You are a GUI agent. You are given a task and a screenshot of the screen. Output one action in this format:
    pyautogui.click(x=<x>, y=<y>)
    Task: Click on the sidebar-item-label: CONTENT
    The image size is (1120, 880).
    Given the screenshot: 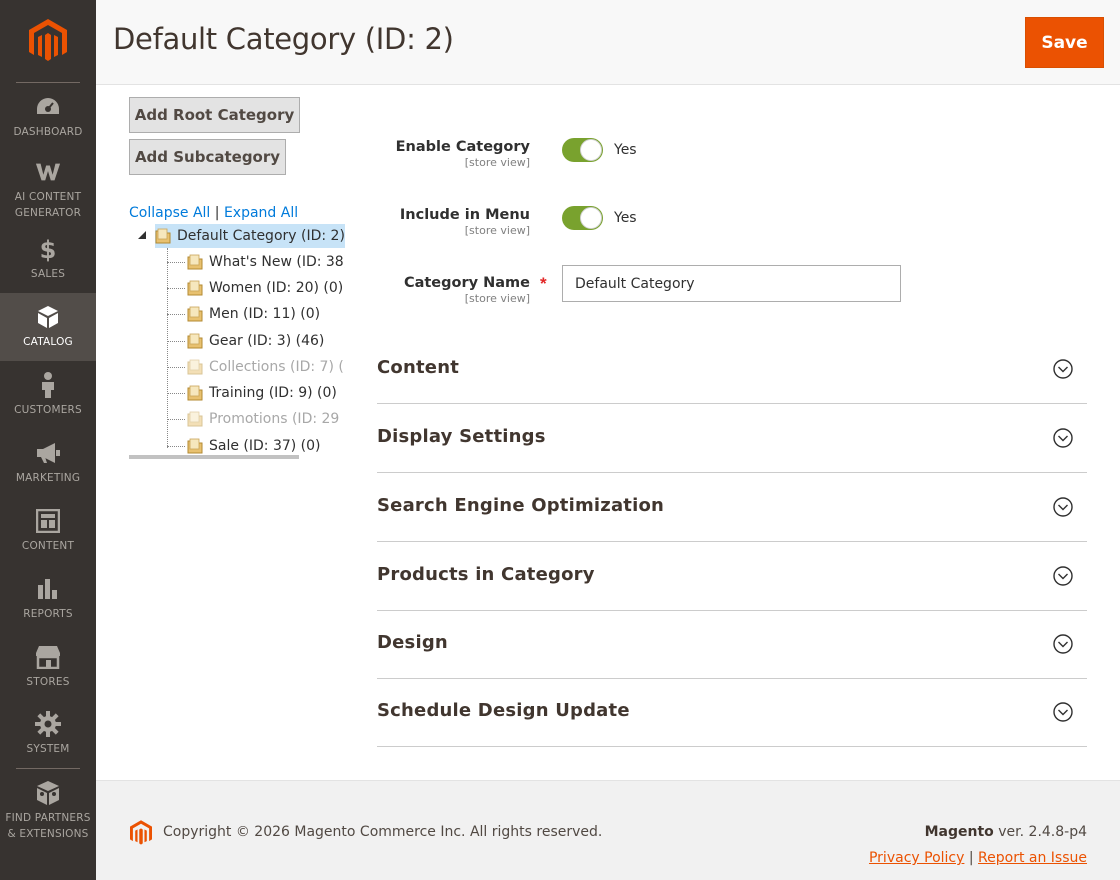 What is the action you would take?
    pyautogui.click(x=48, y=546)
    